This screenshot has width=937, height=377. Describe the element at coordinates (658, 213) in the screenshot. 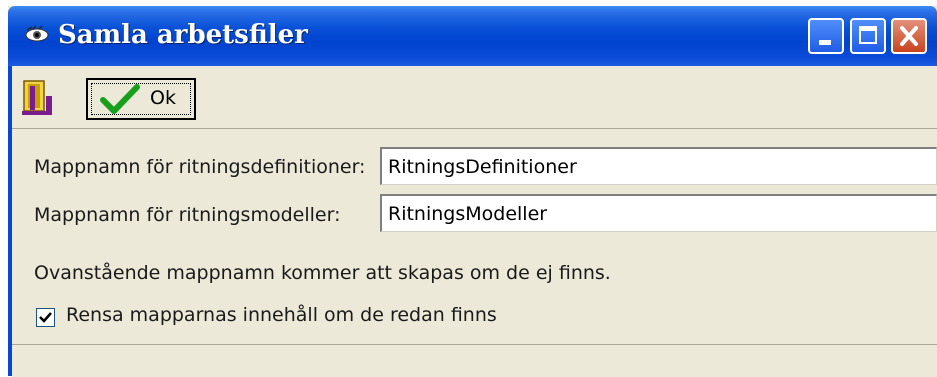

I see `models-folder-input: RitningsModeller` at that location.